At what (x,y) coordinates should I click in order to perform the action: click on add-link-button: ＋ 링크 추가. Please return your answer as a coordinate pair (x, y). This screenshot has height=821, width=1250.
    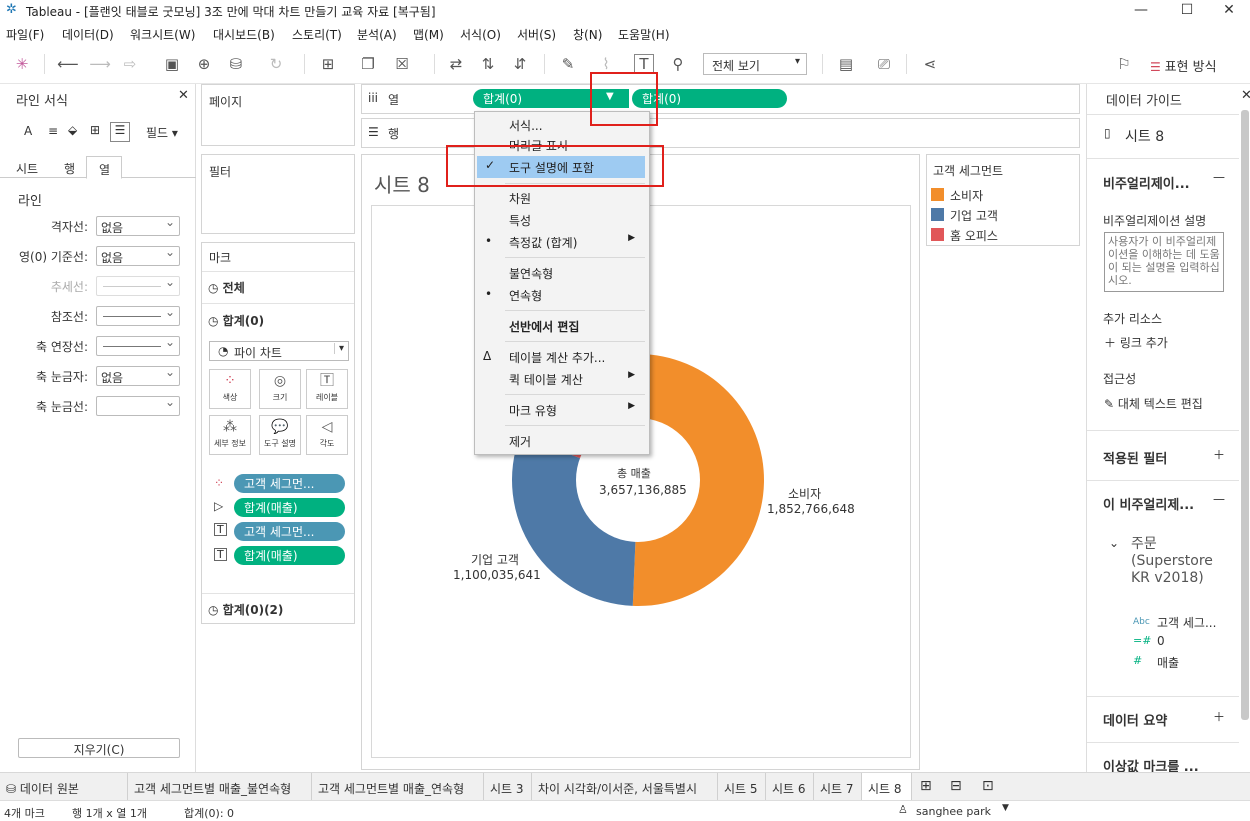
    Looking at the image, I should click on (1136, 342).